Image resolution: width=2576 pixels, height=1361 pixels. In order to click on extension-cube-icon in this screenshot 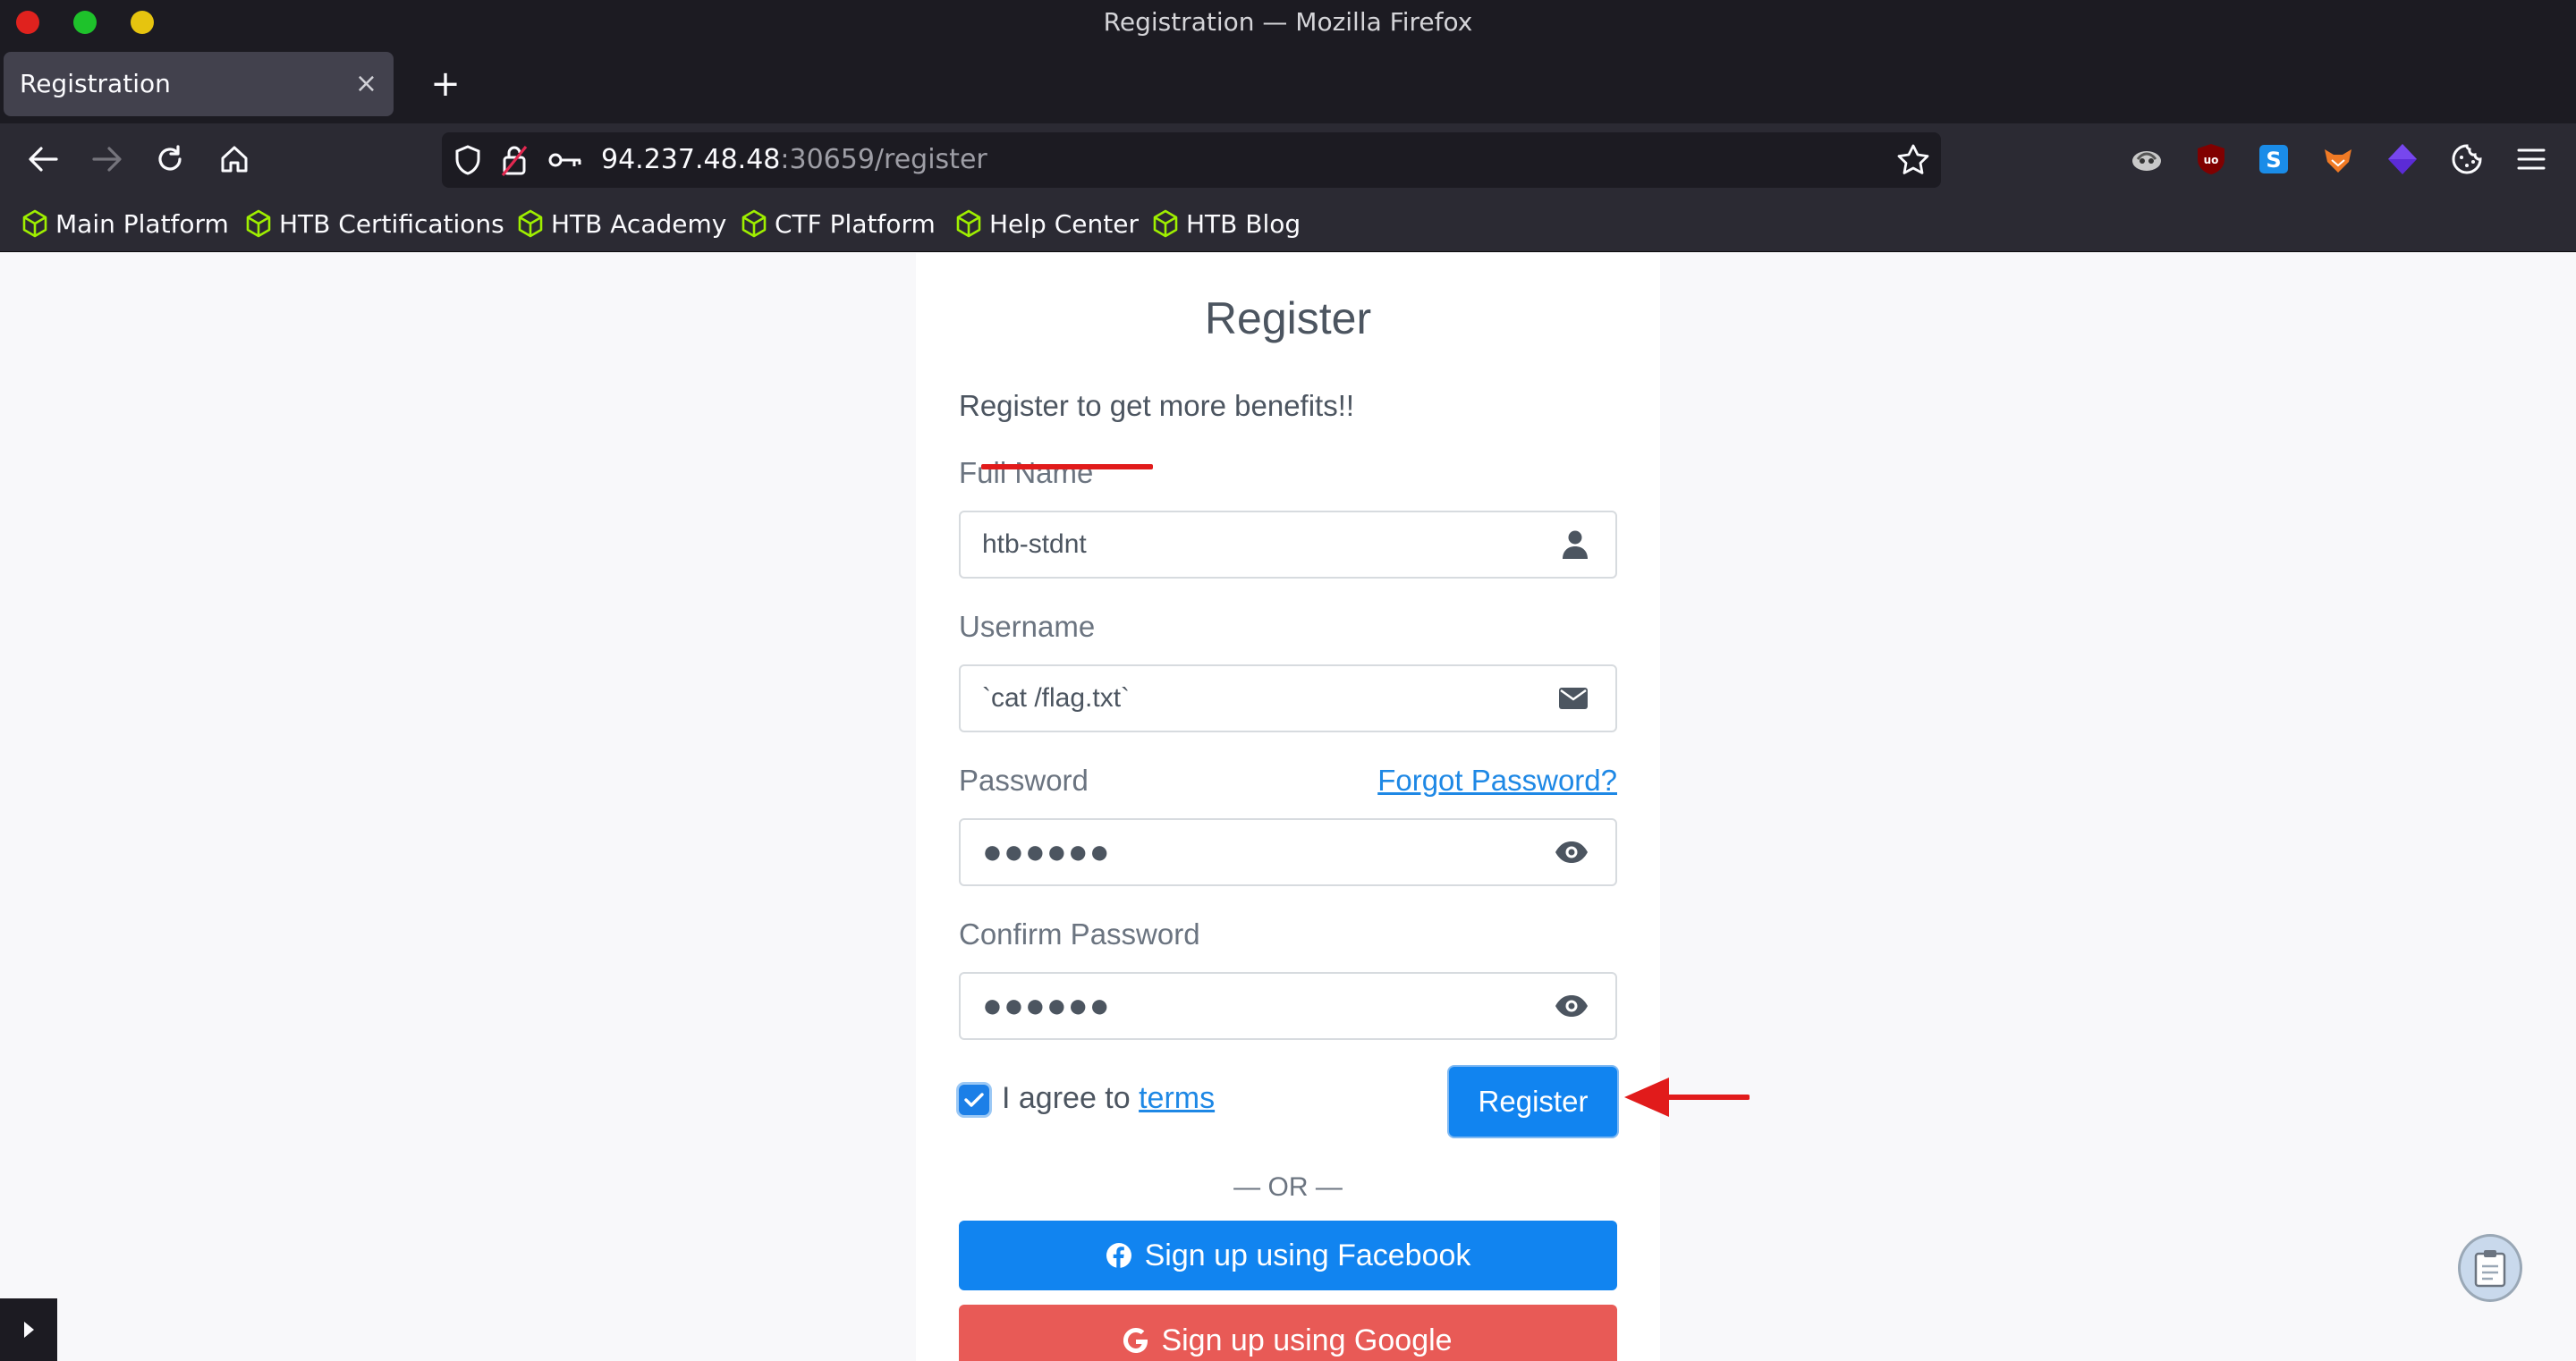, I will do `click(2402, 159)`.